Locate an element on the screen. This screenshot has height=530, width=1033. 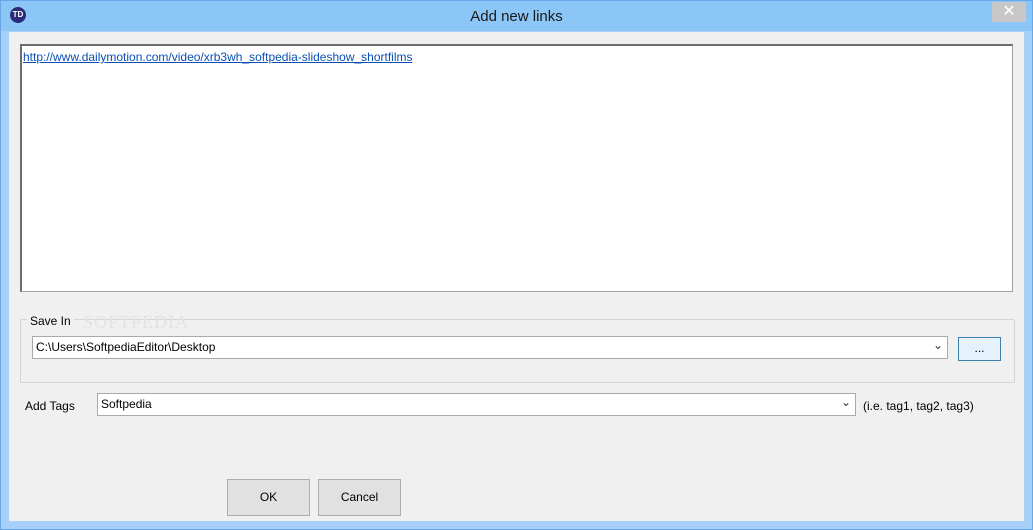
close-button: ✕ is located at coordinates (1009, 12).